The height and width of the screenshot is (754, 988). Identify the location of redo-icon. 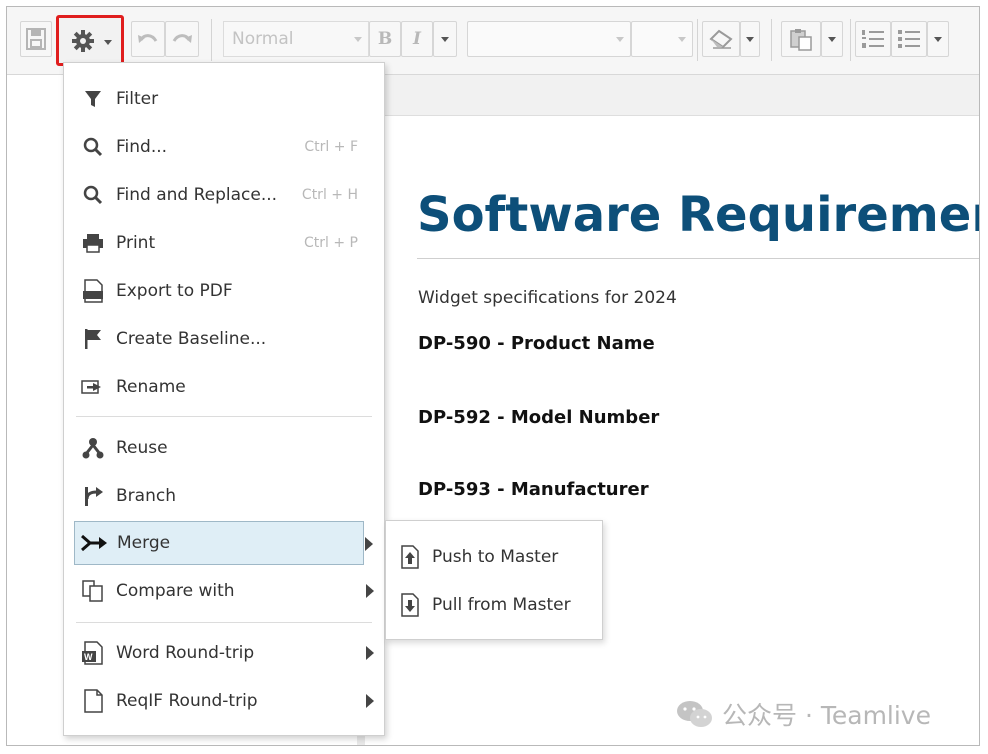
(182, 38).